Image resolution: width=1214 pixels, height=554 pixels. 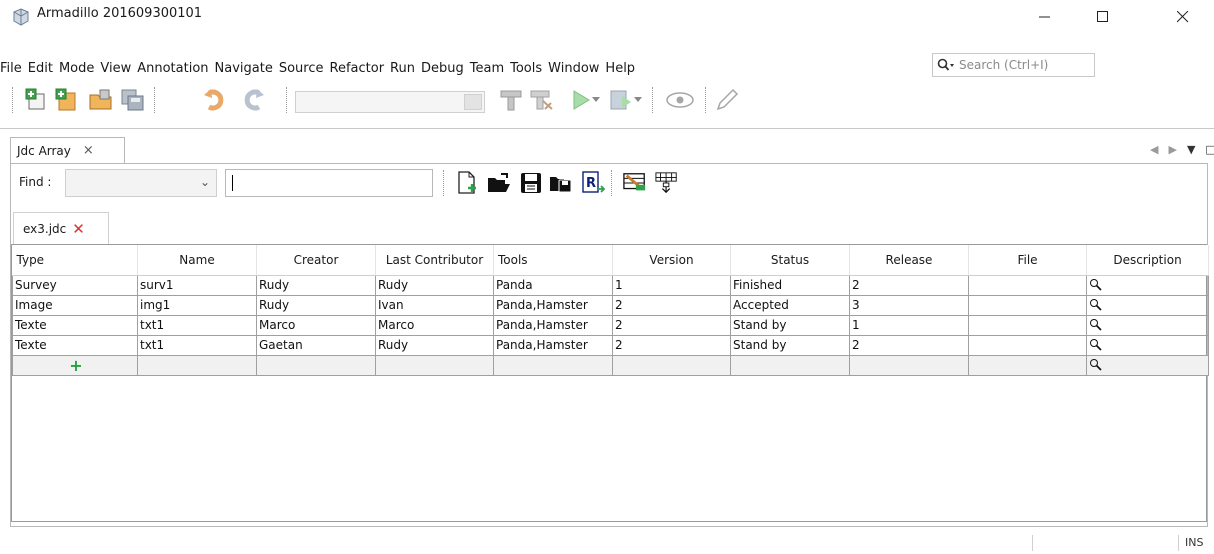 What do you see at coordinates (316, 325) in the screenshot?
I see `cell-creator: Marco` at bounding box center [316, 325].